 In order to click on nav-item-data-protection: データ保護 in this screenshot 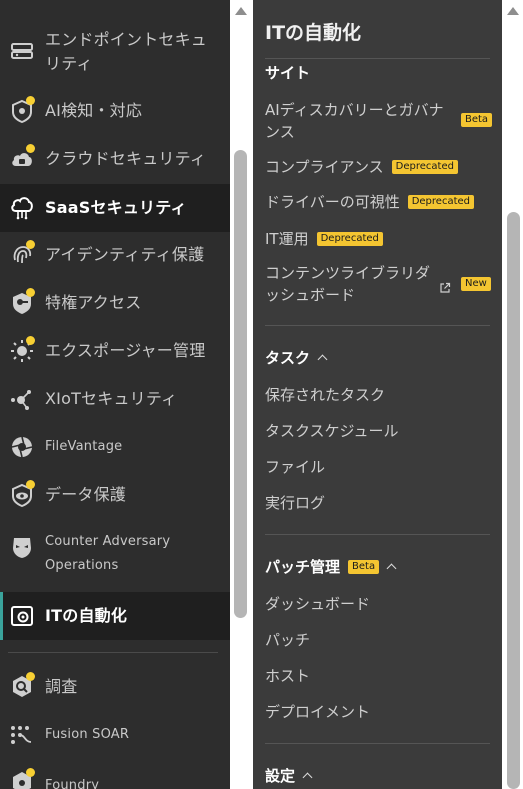, I will do `click(115, 495)`.